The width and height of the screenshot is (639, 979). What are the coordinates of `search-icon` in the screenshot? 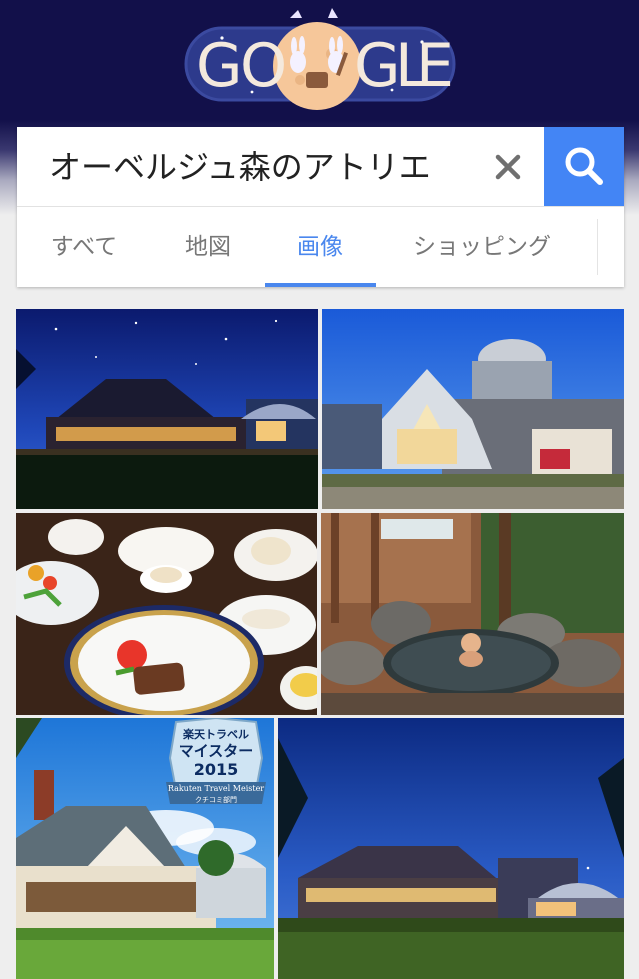 It's located at (584, 166).